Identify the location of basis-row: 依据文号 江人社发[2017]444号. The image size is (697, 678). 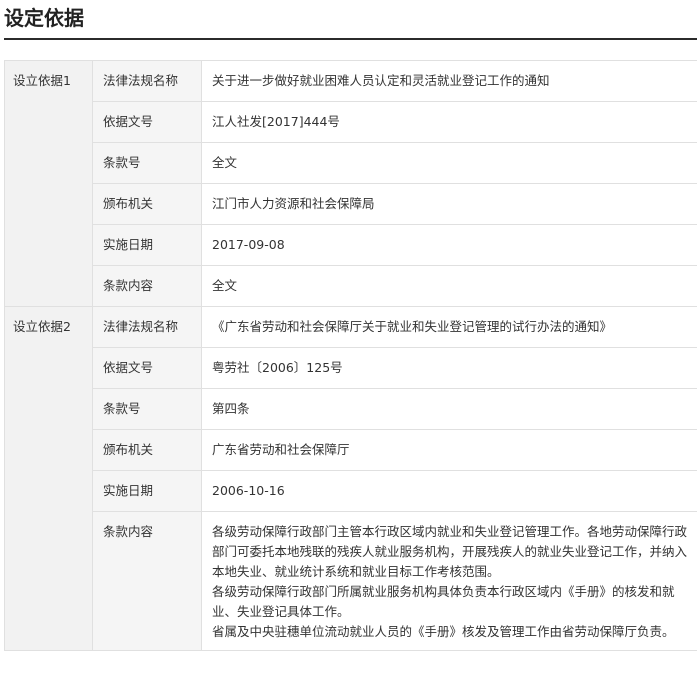
(351, 122).